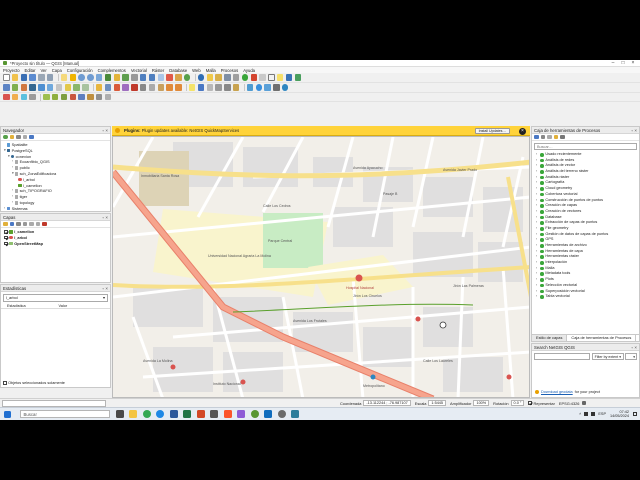 The height and width of the screenshot is (480, 640). I want to click on remove-layer-icon, so click(44, 224).